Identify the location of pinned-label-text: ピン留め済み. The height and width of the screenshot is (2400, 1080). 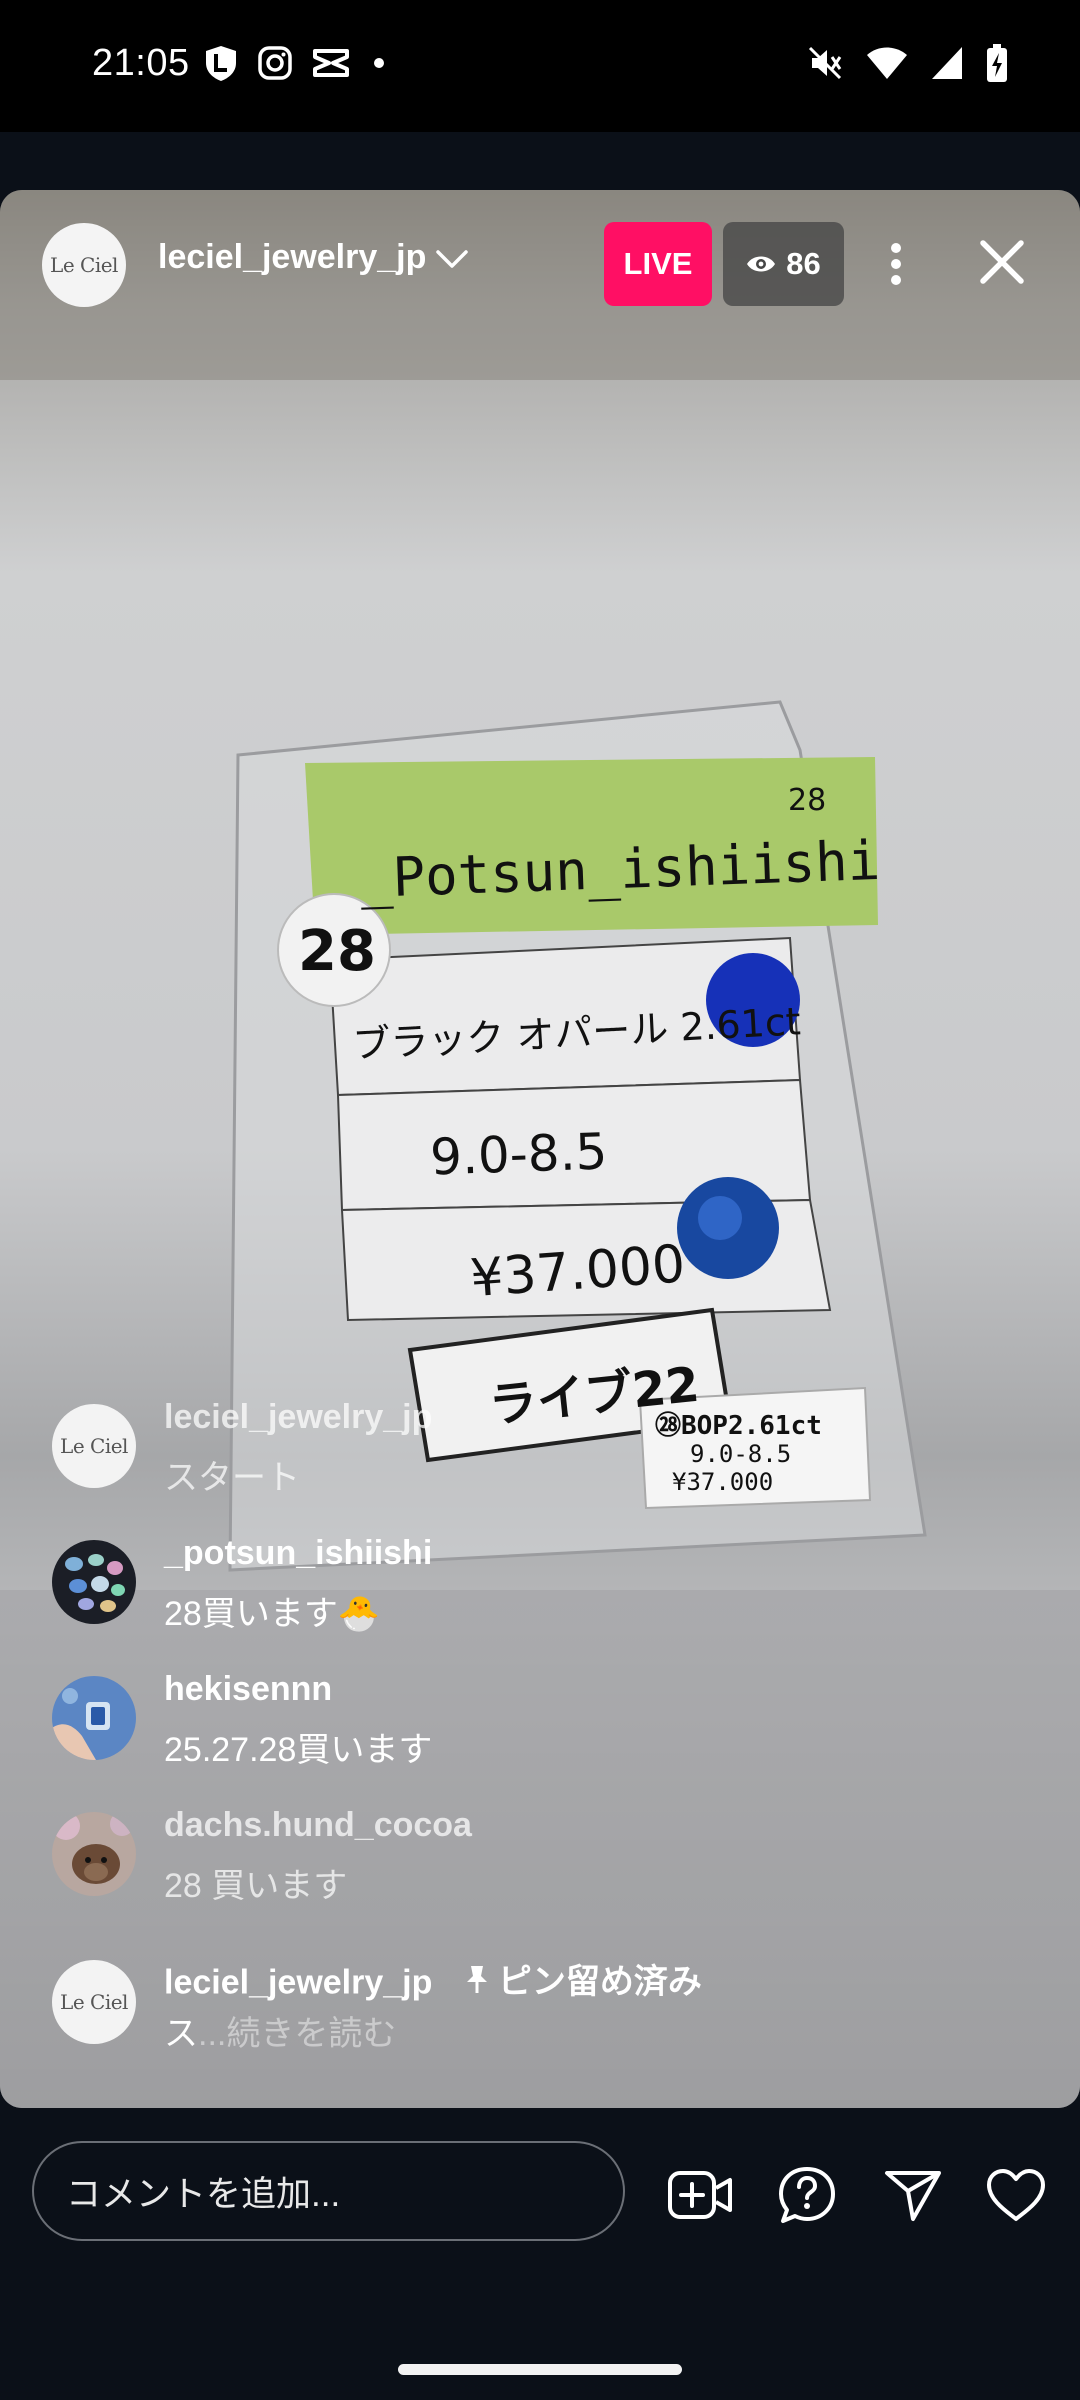
(599, 1982).